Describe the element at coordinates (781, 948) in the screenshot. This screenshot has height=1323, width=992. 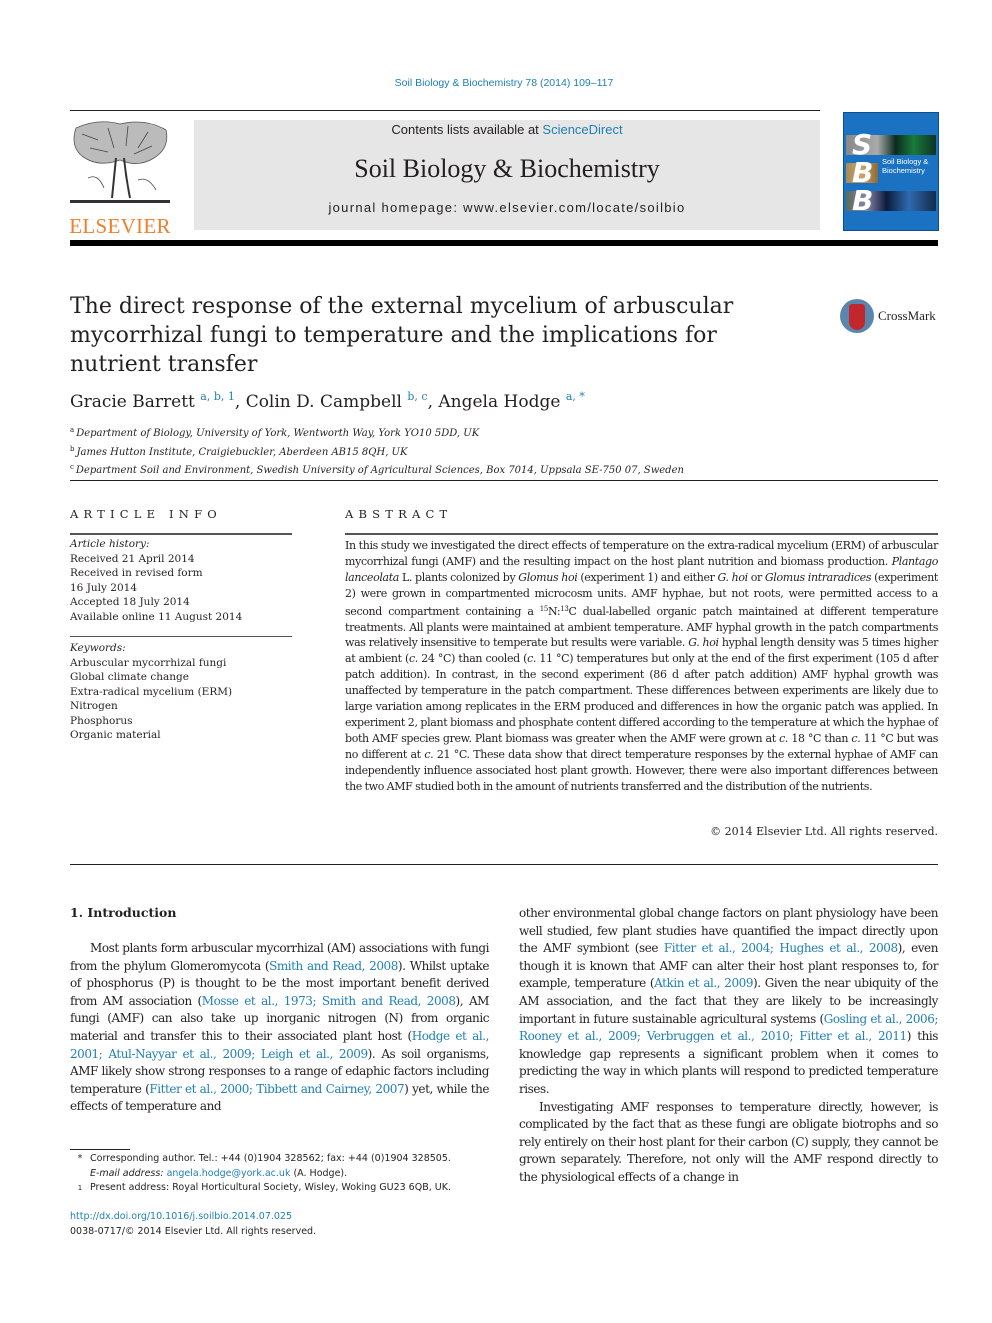
I see `citation-link: Fitter et al., 2004; Hughes et al., 2008` at that location.